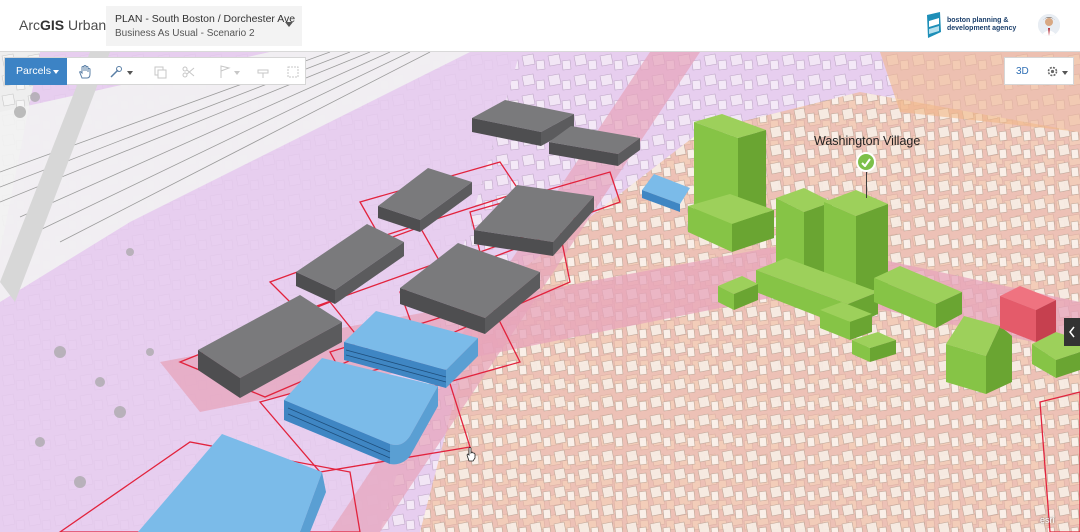  I want to click on chevron-left-icon, so click(1072, 332).